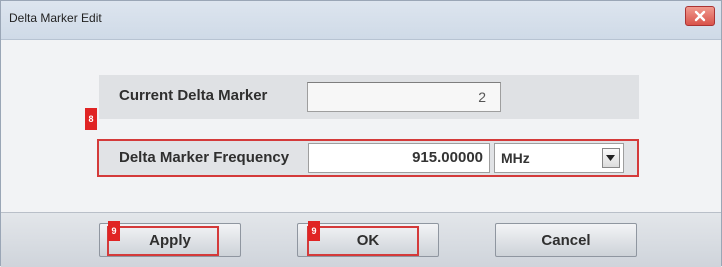 The height and width of the screenshot is (267, 722). I want to click on current-delta-marker-value: 2, so click(482, 97).